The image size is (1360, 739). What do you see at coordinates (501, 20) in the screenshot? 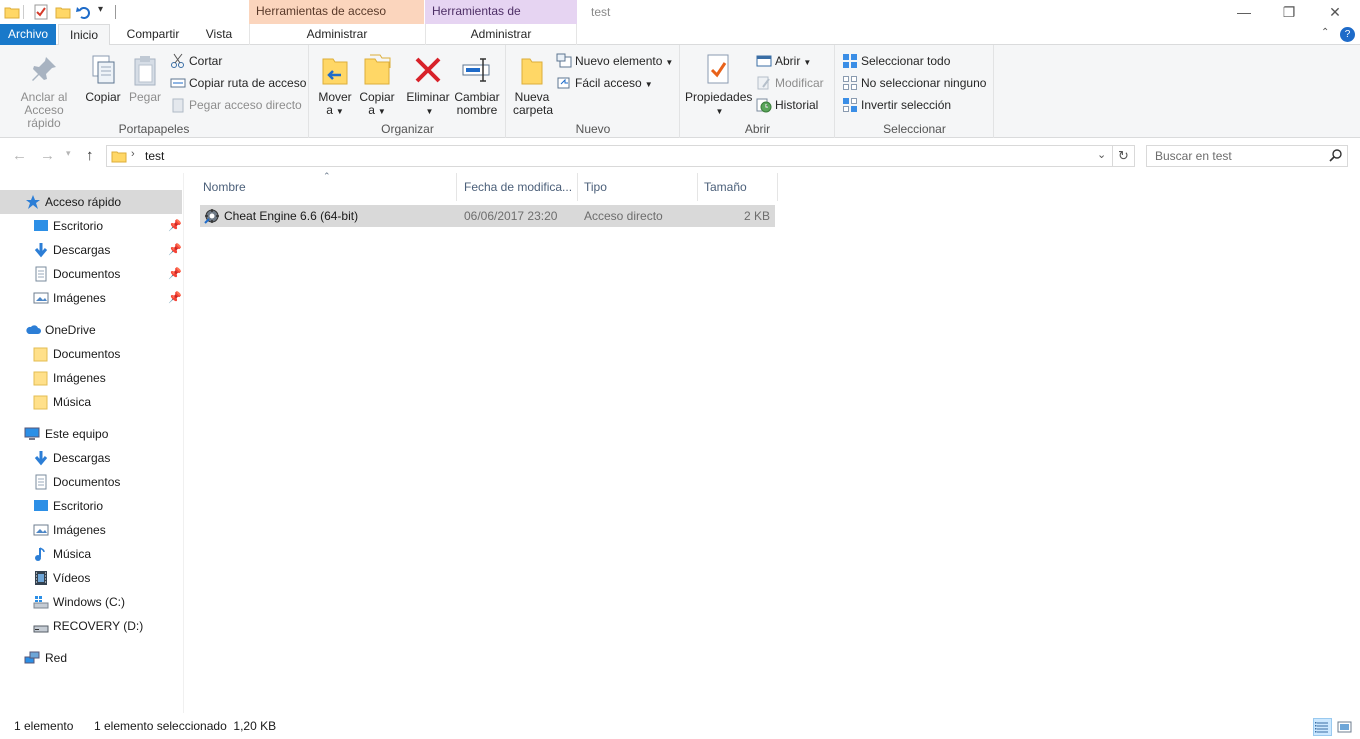
I see `context-tab-app-tools: Herramientas de aplicación` at bounding box center [501, 20].